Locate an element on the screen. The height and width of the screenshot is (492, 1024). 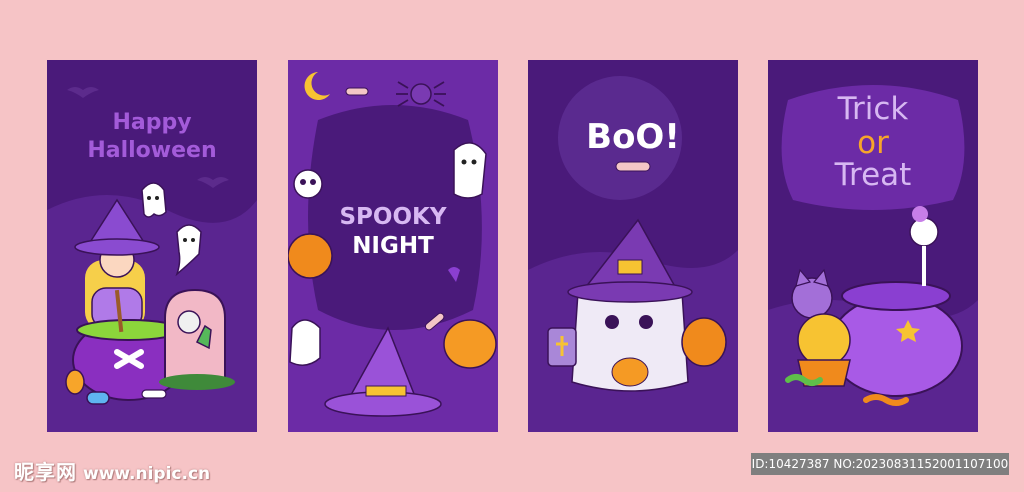
card-title-line1: Trick is located at coordinates (873, 109).